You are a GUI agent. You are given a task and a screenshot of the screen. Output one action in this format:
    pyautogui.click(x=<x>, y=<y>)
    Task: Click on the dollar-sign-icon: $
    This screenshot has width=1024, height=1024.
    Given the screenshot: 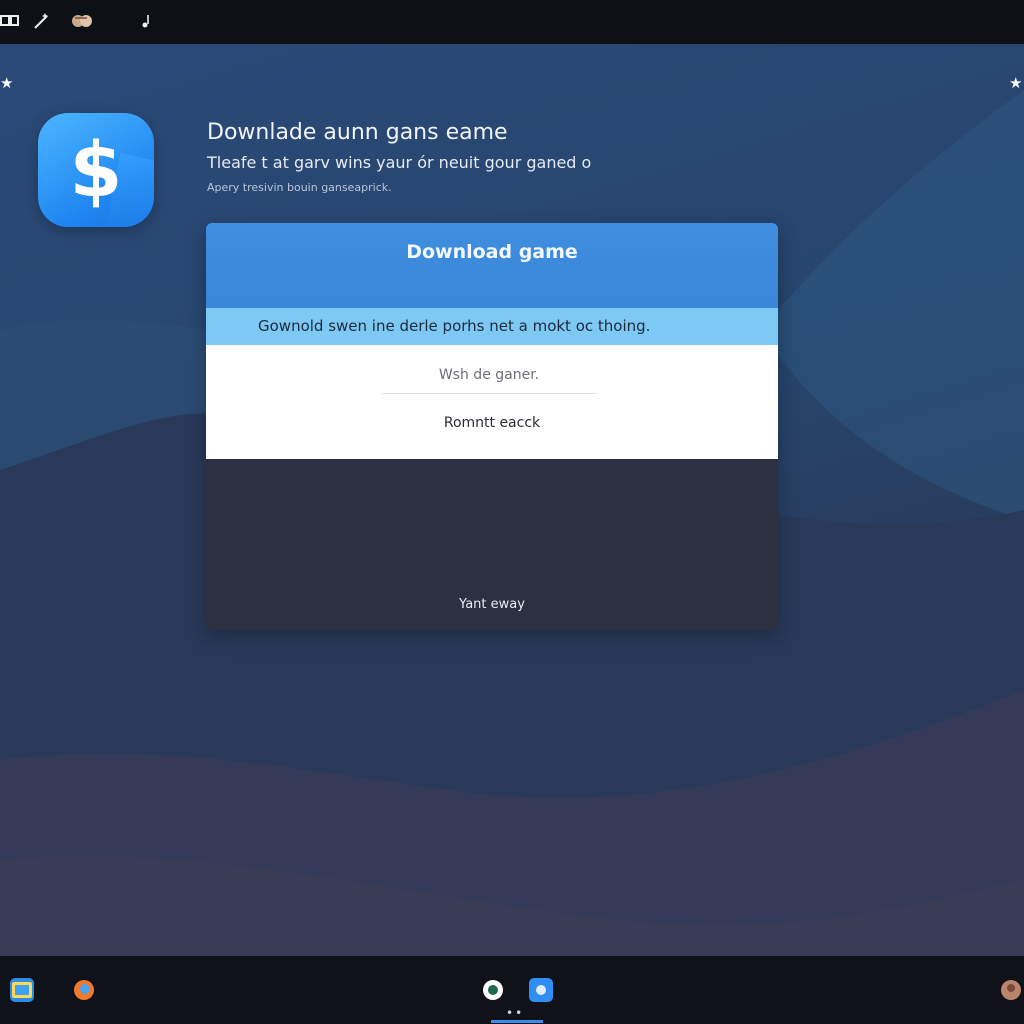 What is the action you would take?
    pyautogui.click(x=96, y=169)
    